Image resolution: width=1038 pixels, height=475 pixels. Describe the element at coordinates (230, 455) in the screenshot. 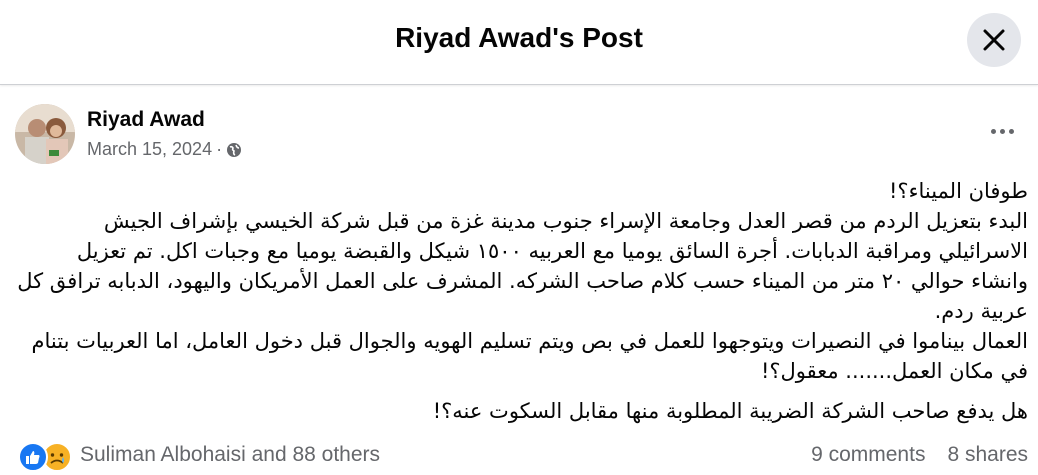

I see `reactions-label: Suliman Albohaisi and 88 others` at that location.